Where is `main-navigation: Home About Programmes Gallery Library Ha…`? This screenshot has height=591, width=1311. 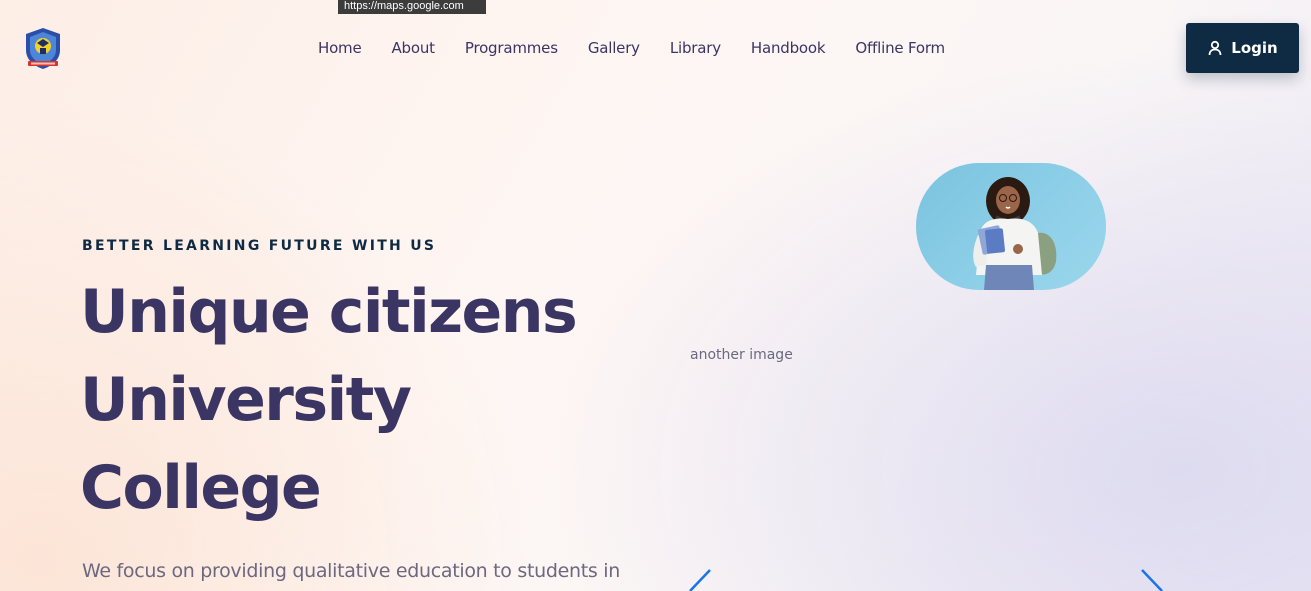 main-navigation: Home About Programmes Gallery Library Ha… is located at coordinates (631, 48).